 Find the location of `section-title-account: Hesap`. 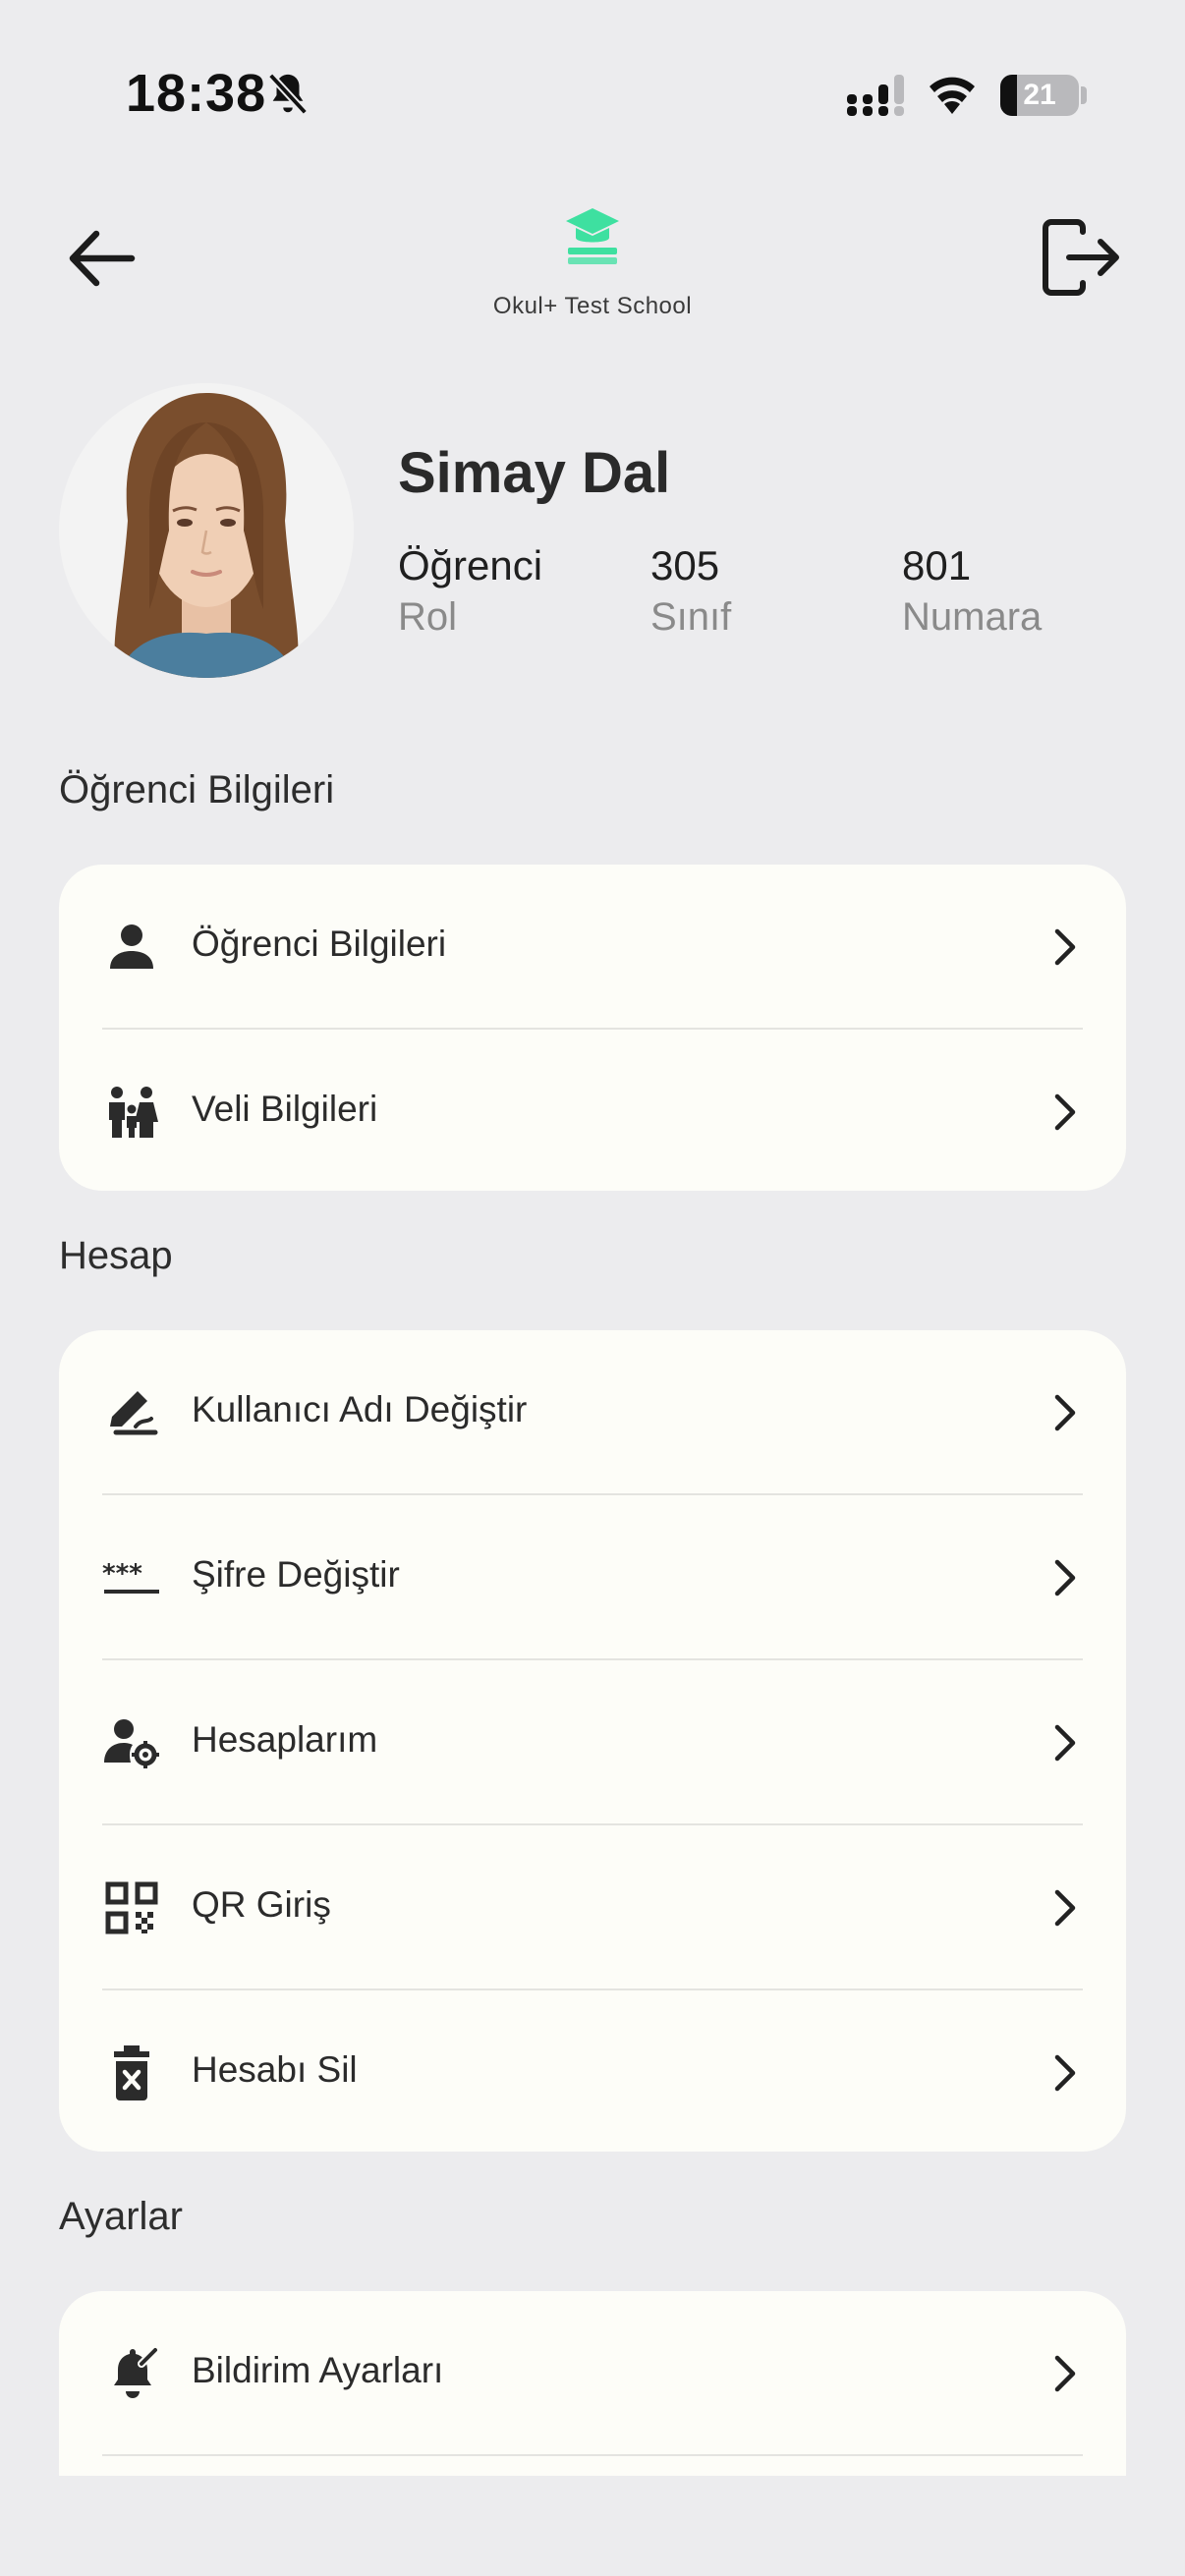

section-title-account: Hesap is located at coordinates (116, 1255).